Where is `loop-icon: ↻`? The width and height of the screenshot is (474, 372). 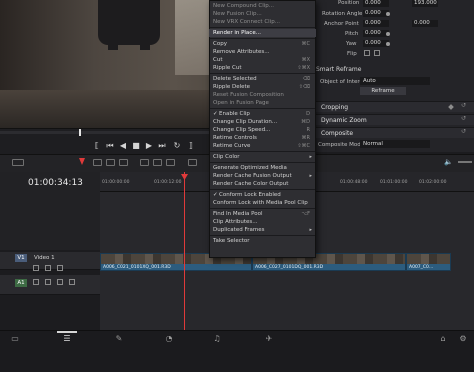
loop-icon: ↻ is located at coordinates (177, 145).